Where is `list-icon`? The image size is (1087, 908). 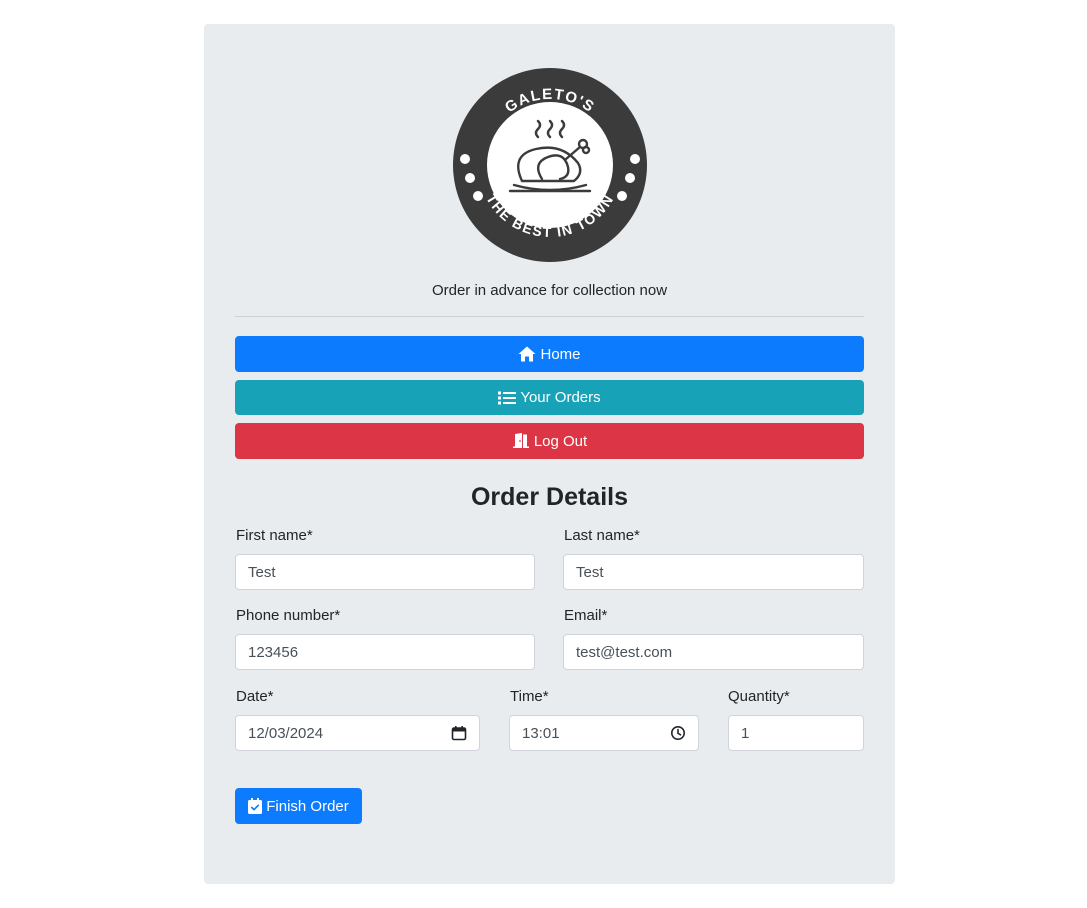 list-icon is located at coordinates (507, 397).